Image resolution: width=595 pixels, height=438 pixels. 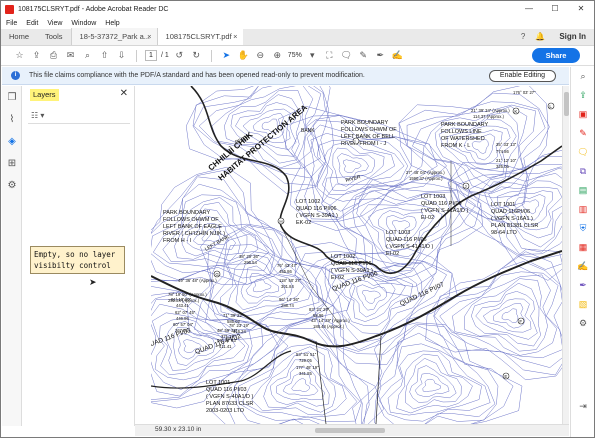 I want to click on tab-home: Home, so click(x=19, y=36).